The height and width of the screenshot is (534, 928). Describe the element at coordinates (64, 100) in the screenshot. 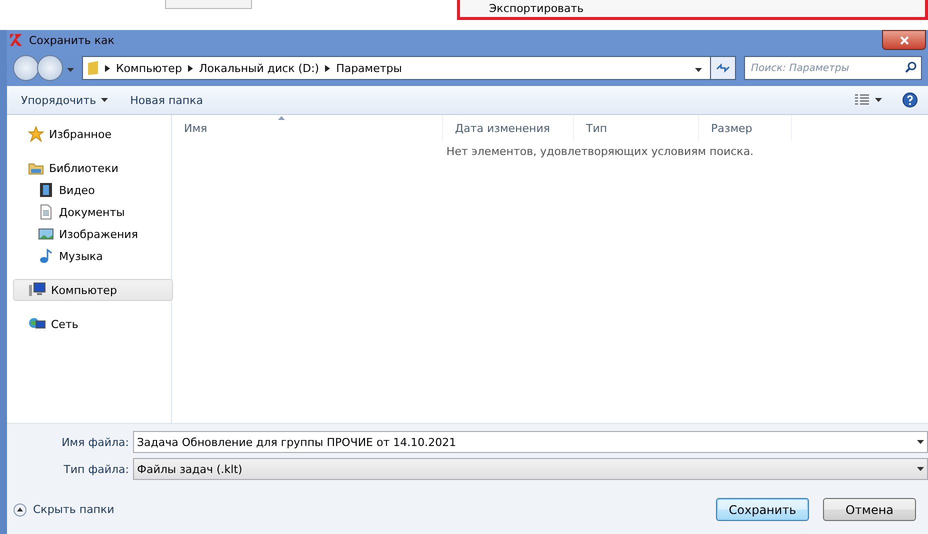

I see `toolbar-button: Упорядочить` at that location.